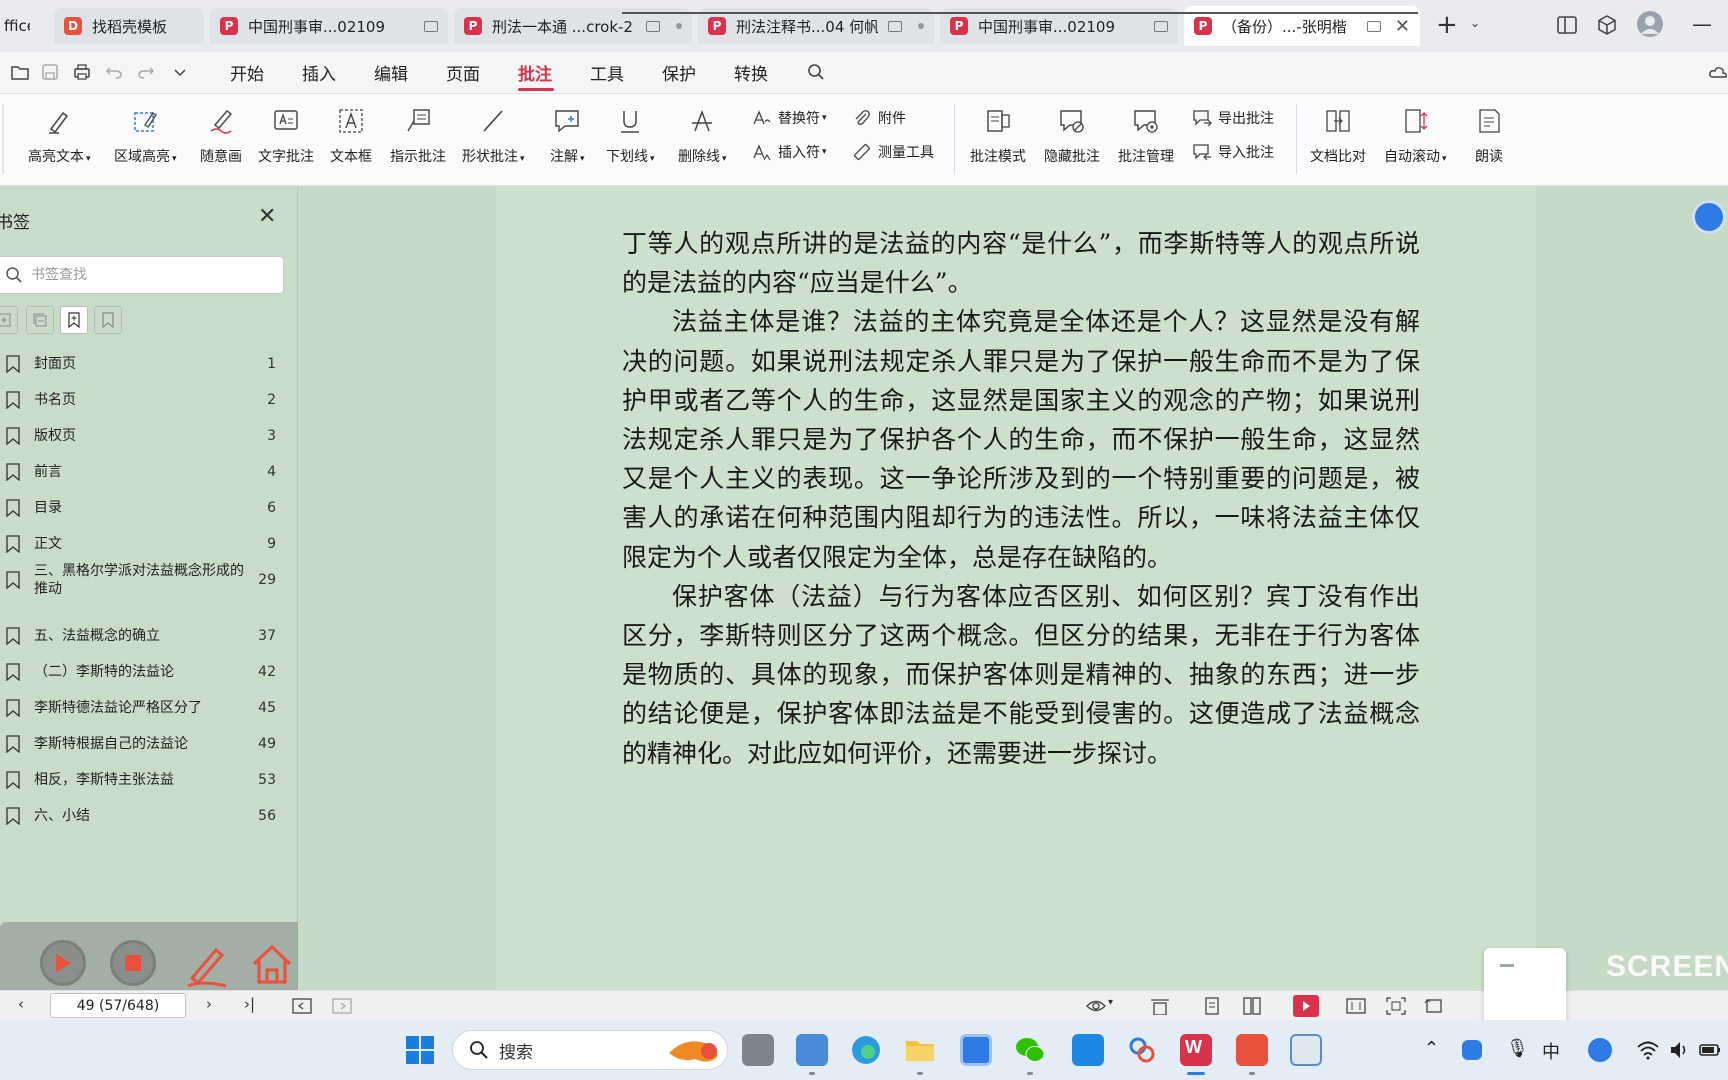 Image resolution: width=1728 pixels, height=1080 pixels. Describe the element at coordinates (866, 1050) in the screenshot. I see `edge-icon` at that location.